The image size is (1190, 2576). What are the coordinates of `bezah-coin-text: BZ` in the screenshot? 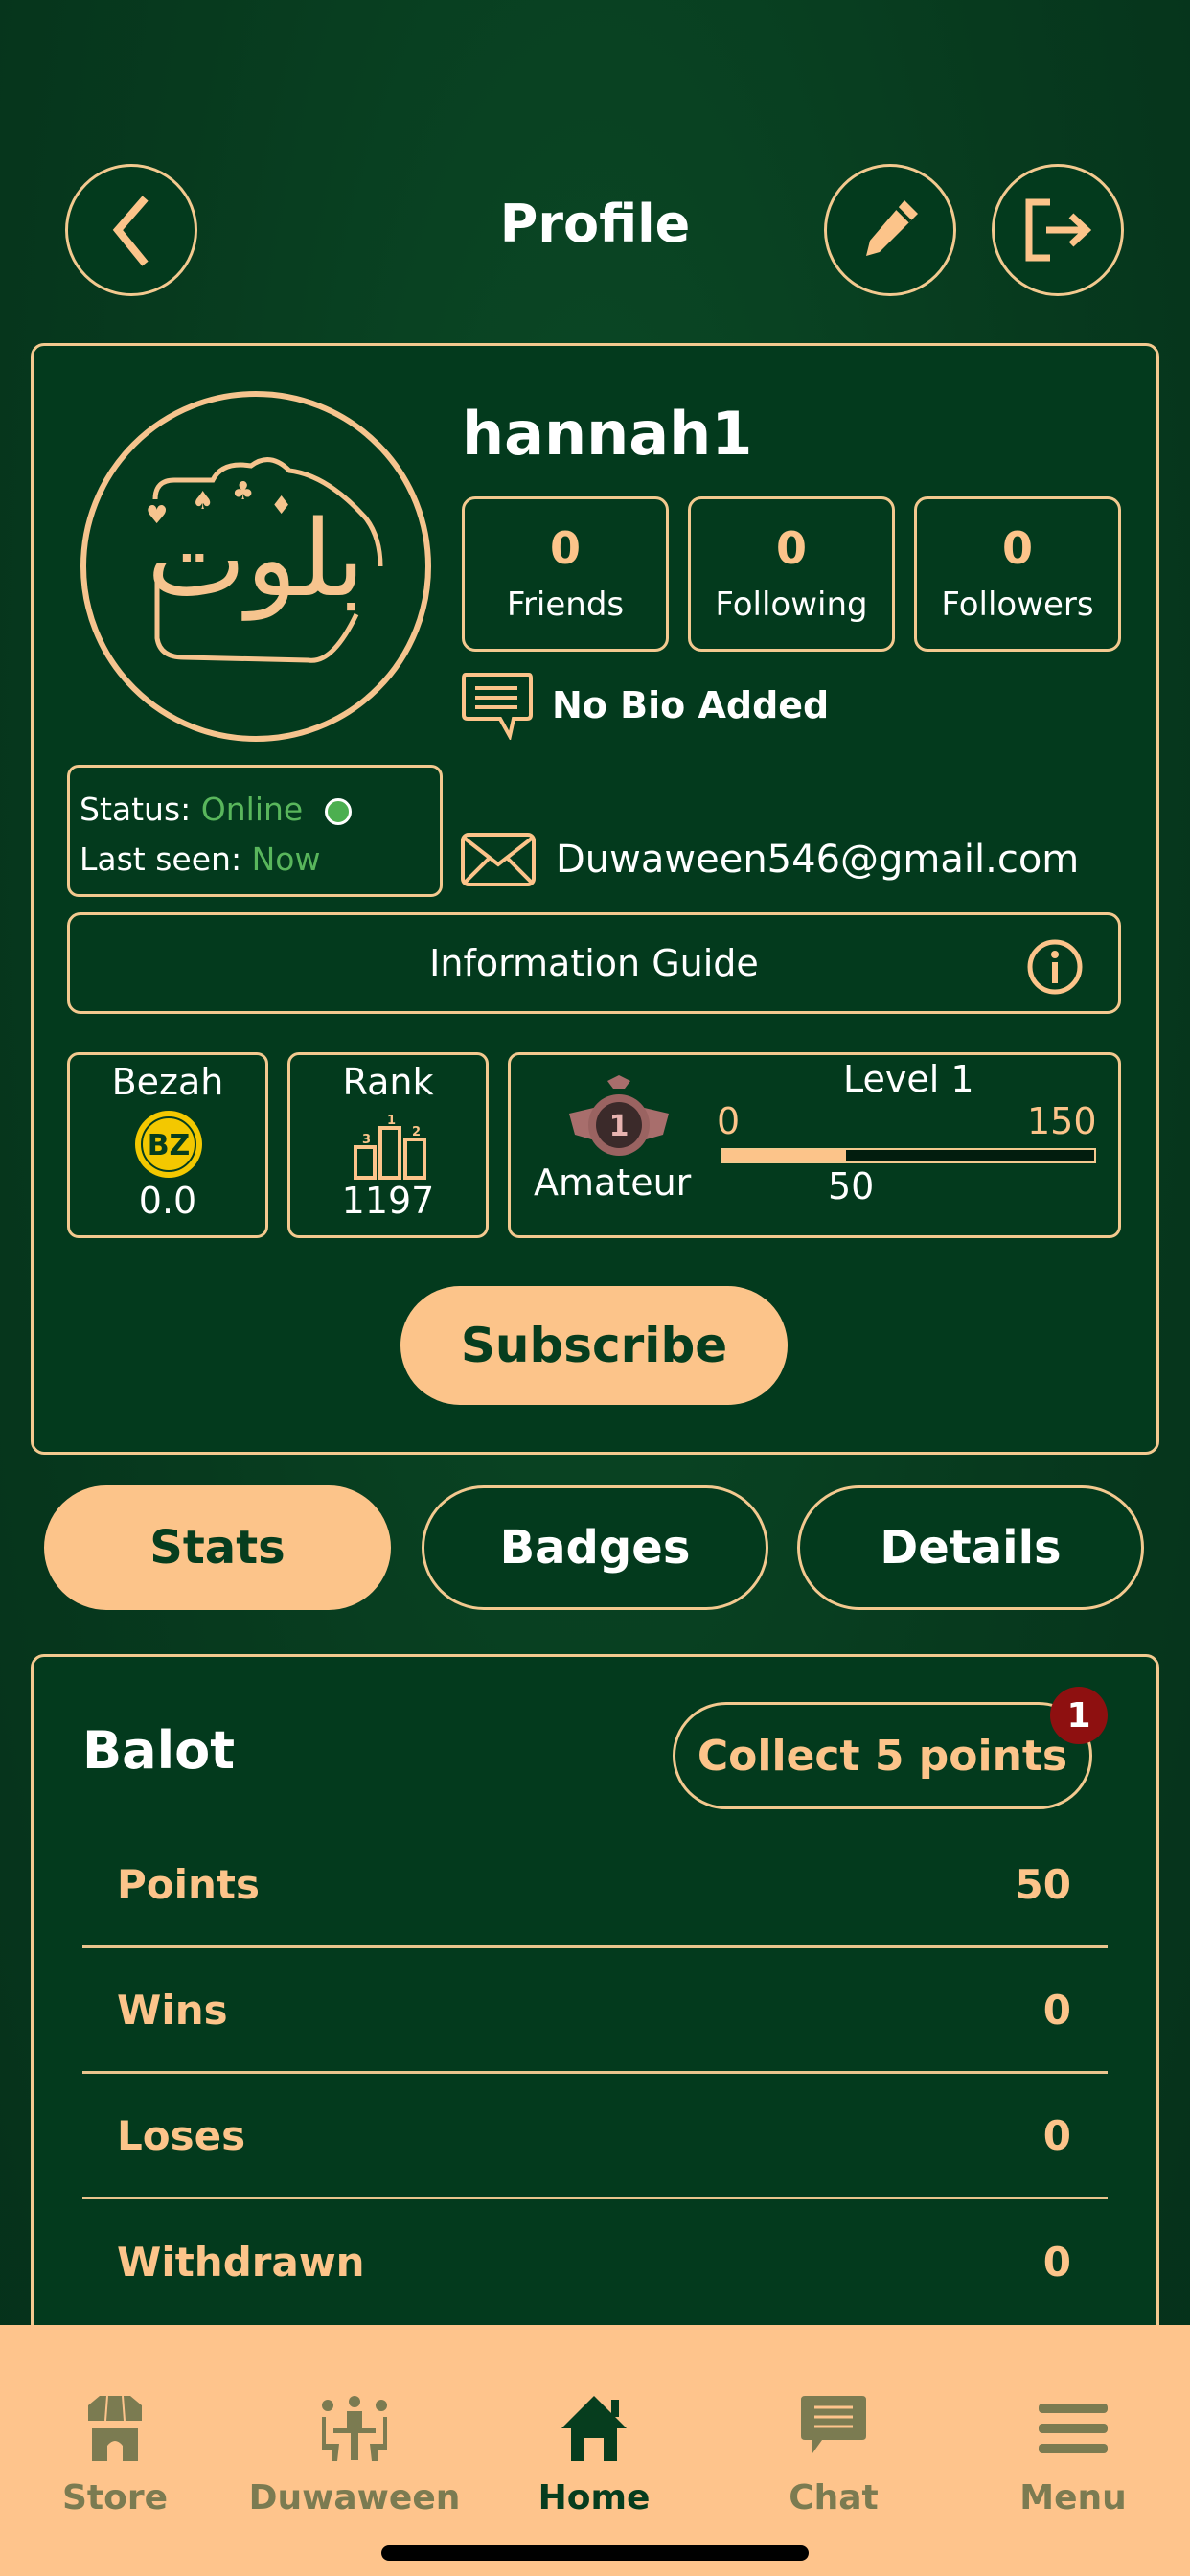 It's located at (170, 1145).